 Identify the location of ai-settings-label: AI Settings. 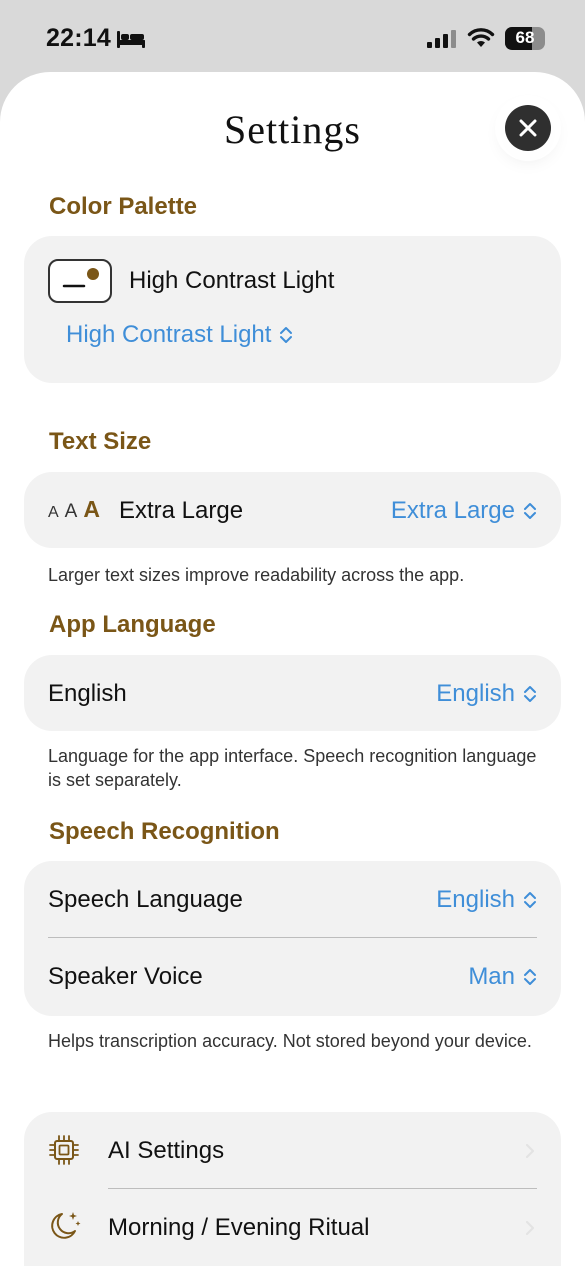
(166, 1150).